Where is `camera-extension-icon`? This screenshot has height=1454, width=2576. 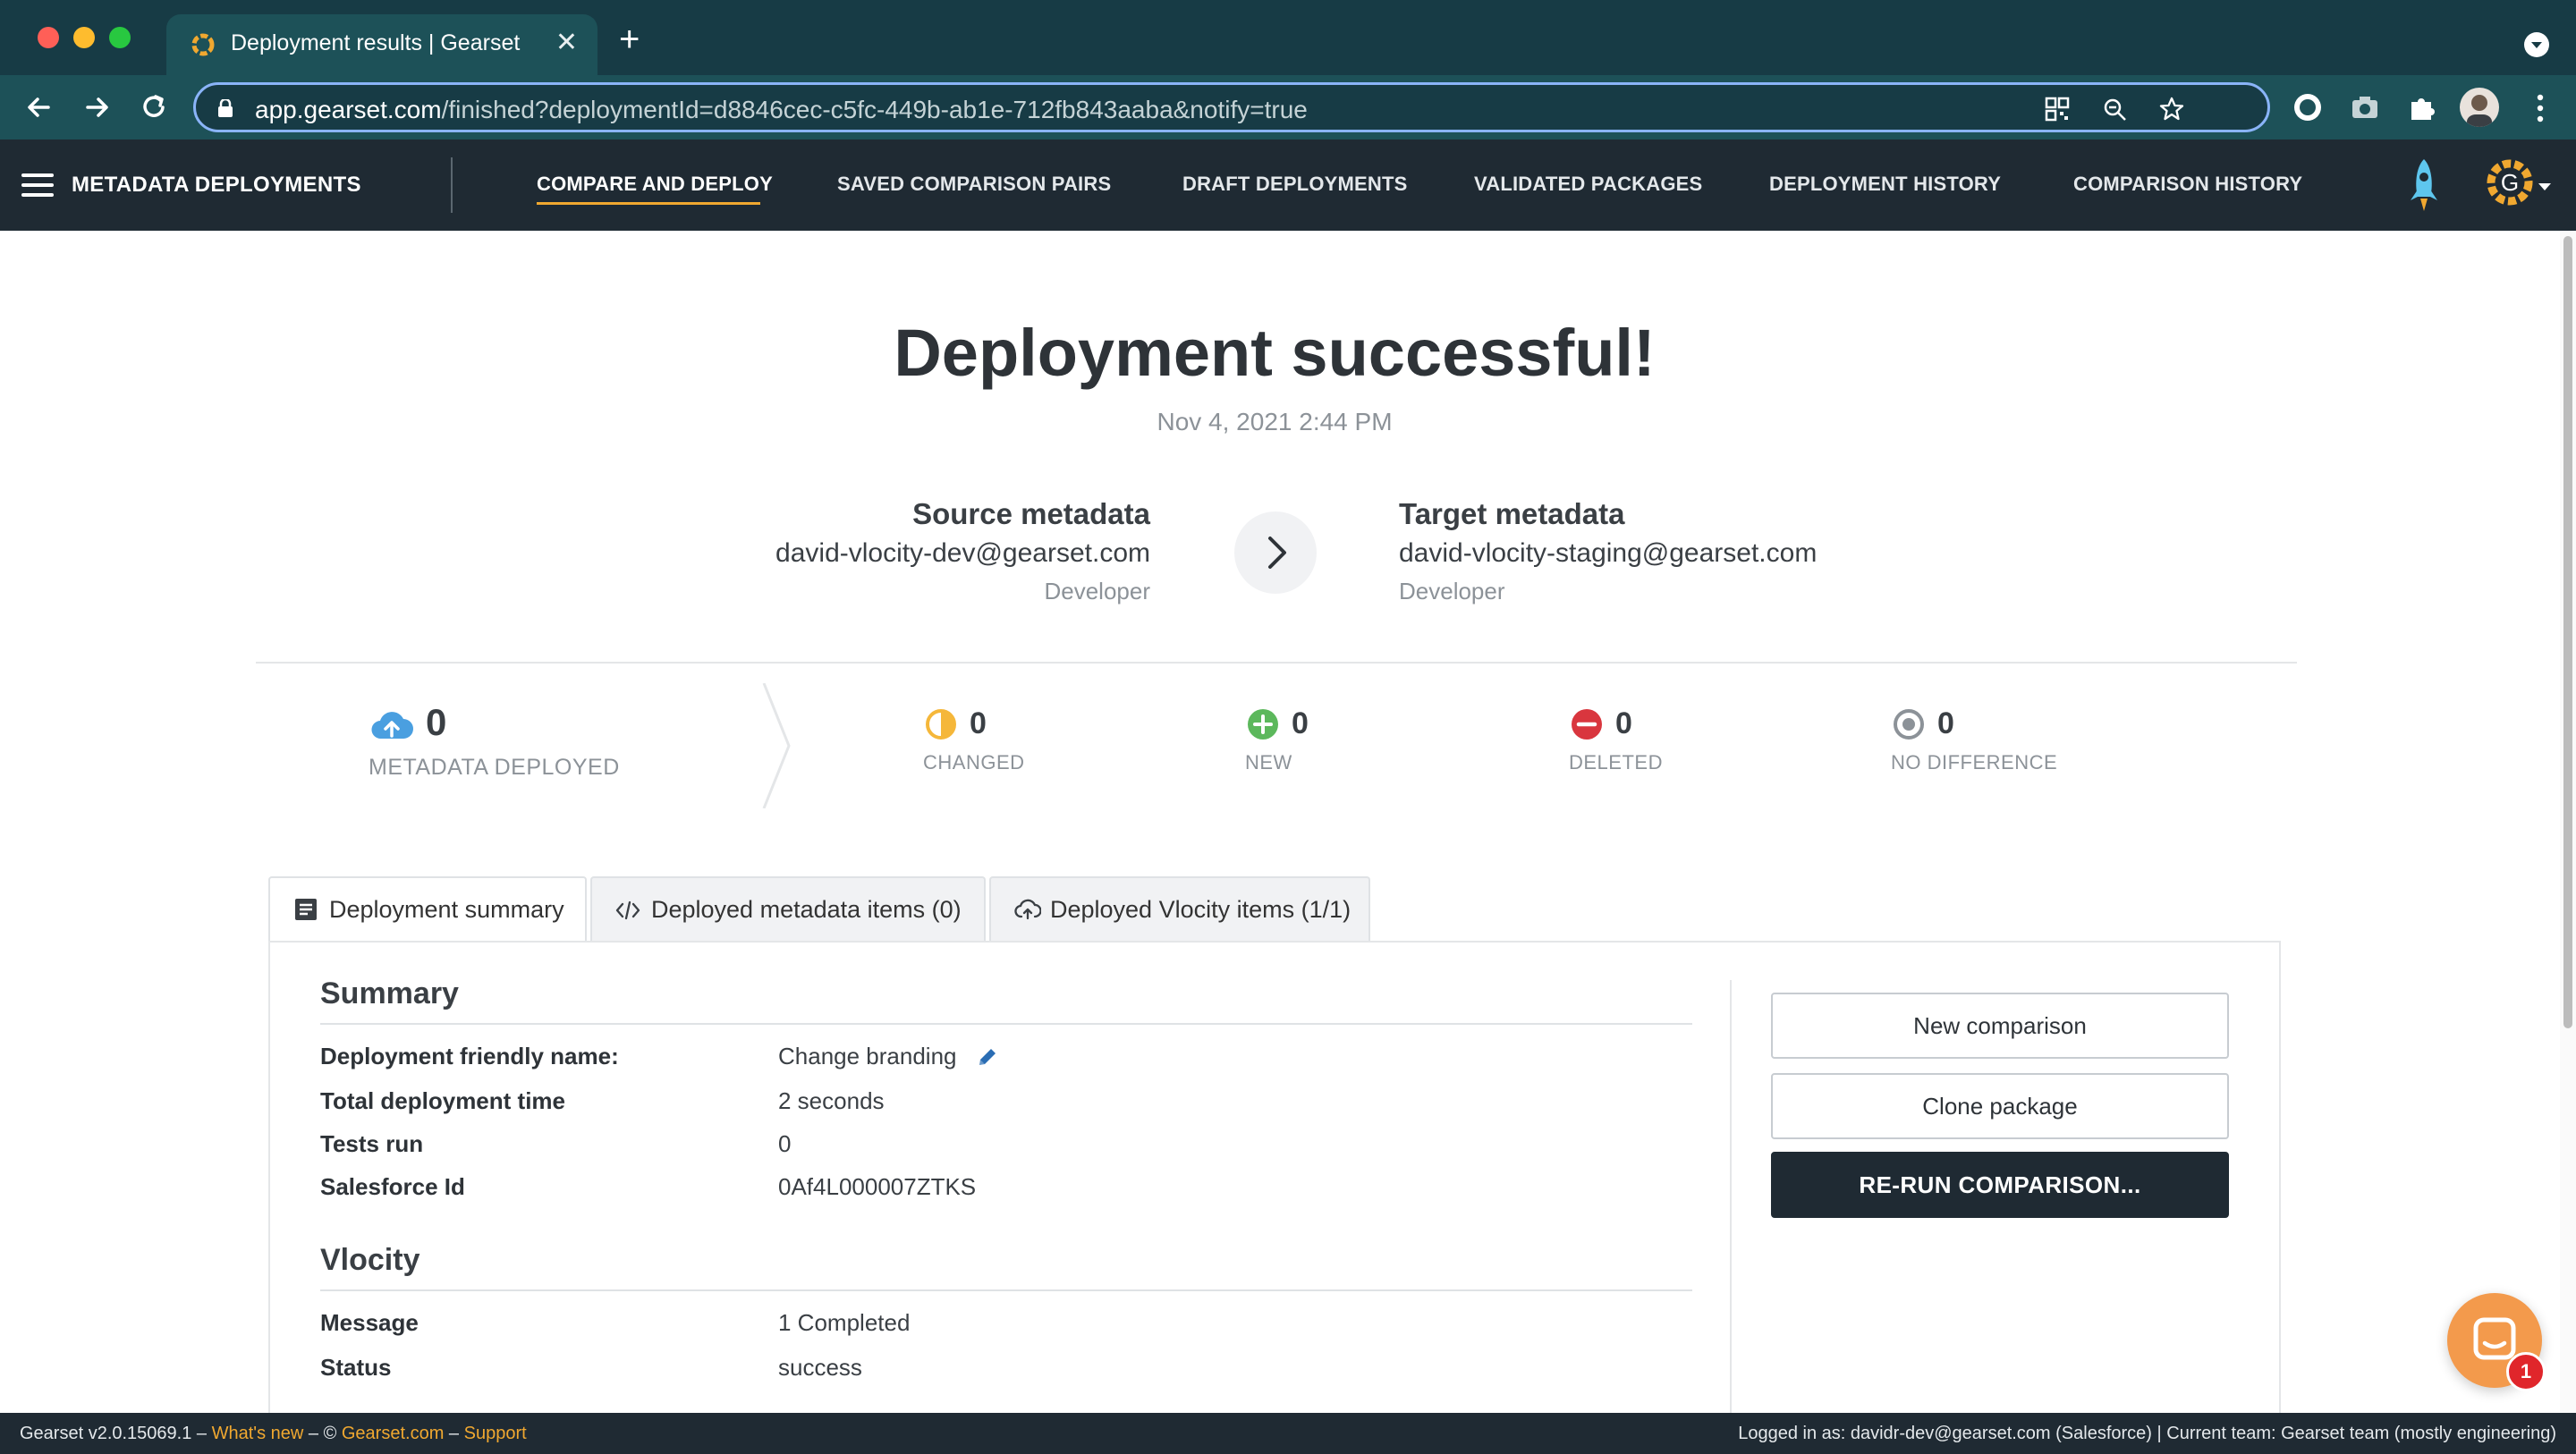
camera-extension-icon is located at coordinates (2365, 107).